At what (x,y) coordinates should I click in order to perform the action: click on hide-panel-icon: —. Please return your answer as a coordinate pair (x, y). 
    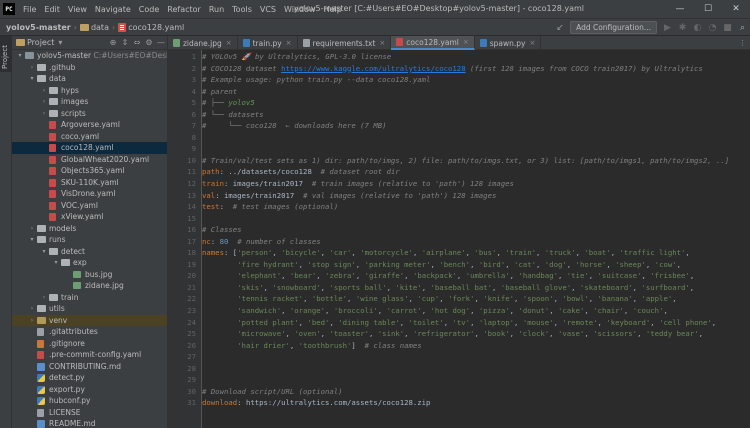
    Looking at the image, I should click on (161, 42).